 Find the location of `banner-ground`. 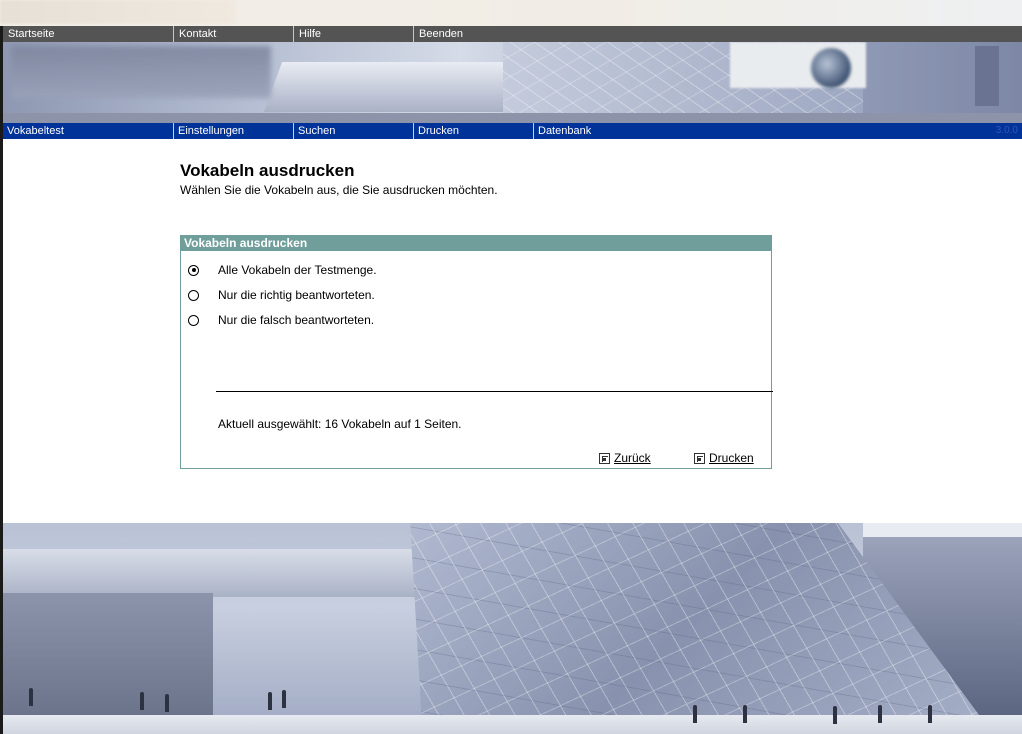

banner-ground is located at coordinates (512, 118).